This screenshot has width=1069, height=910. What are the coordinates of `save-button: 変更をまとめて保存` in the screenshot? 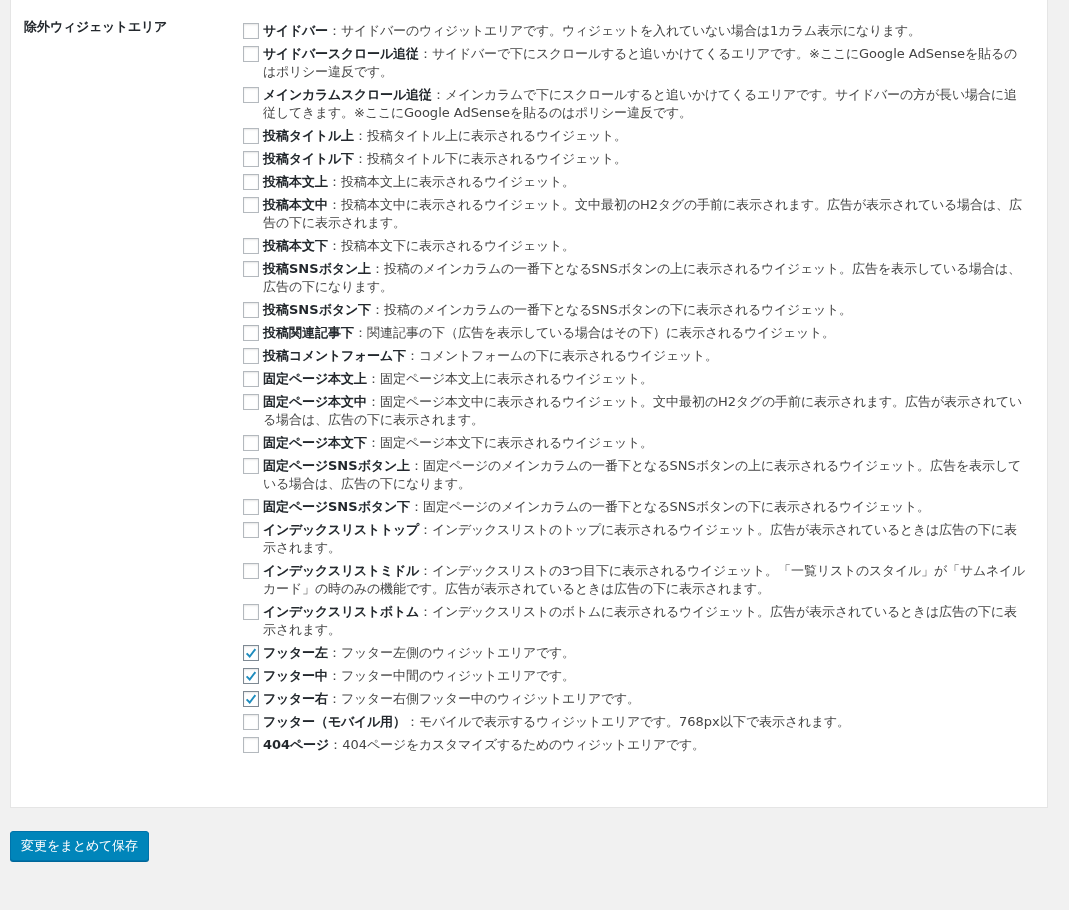 It's located at (79, 846).